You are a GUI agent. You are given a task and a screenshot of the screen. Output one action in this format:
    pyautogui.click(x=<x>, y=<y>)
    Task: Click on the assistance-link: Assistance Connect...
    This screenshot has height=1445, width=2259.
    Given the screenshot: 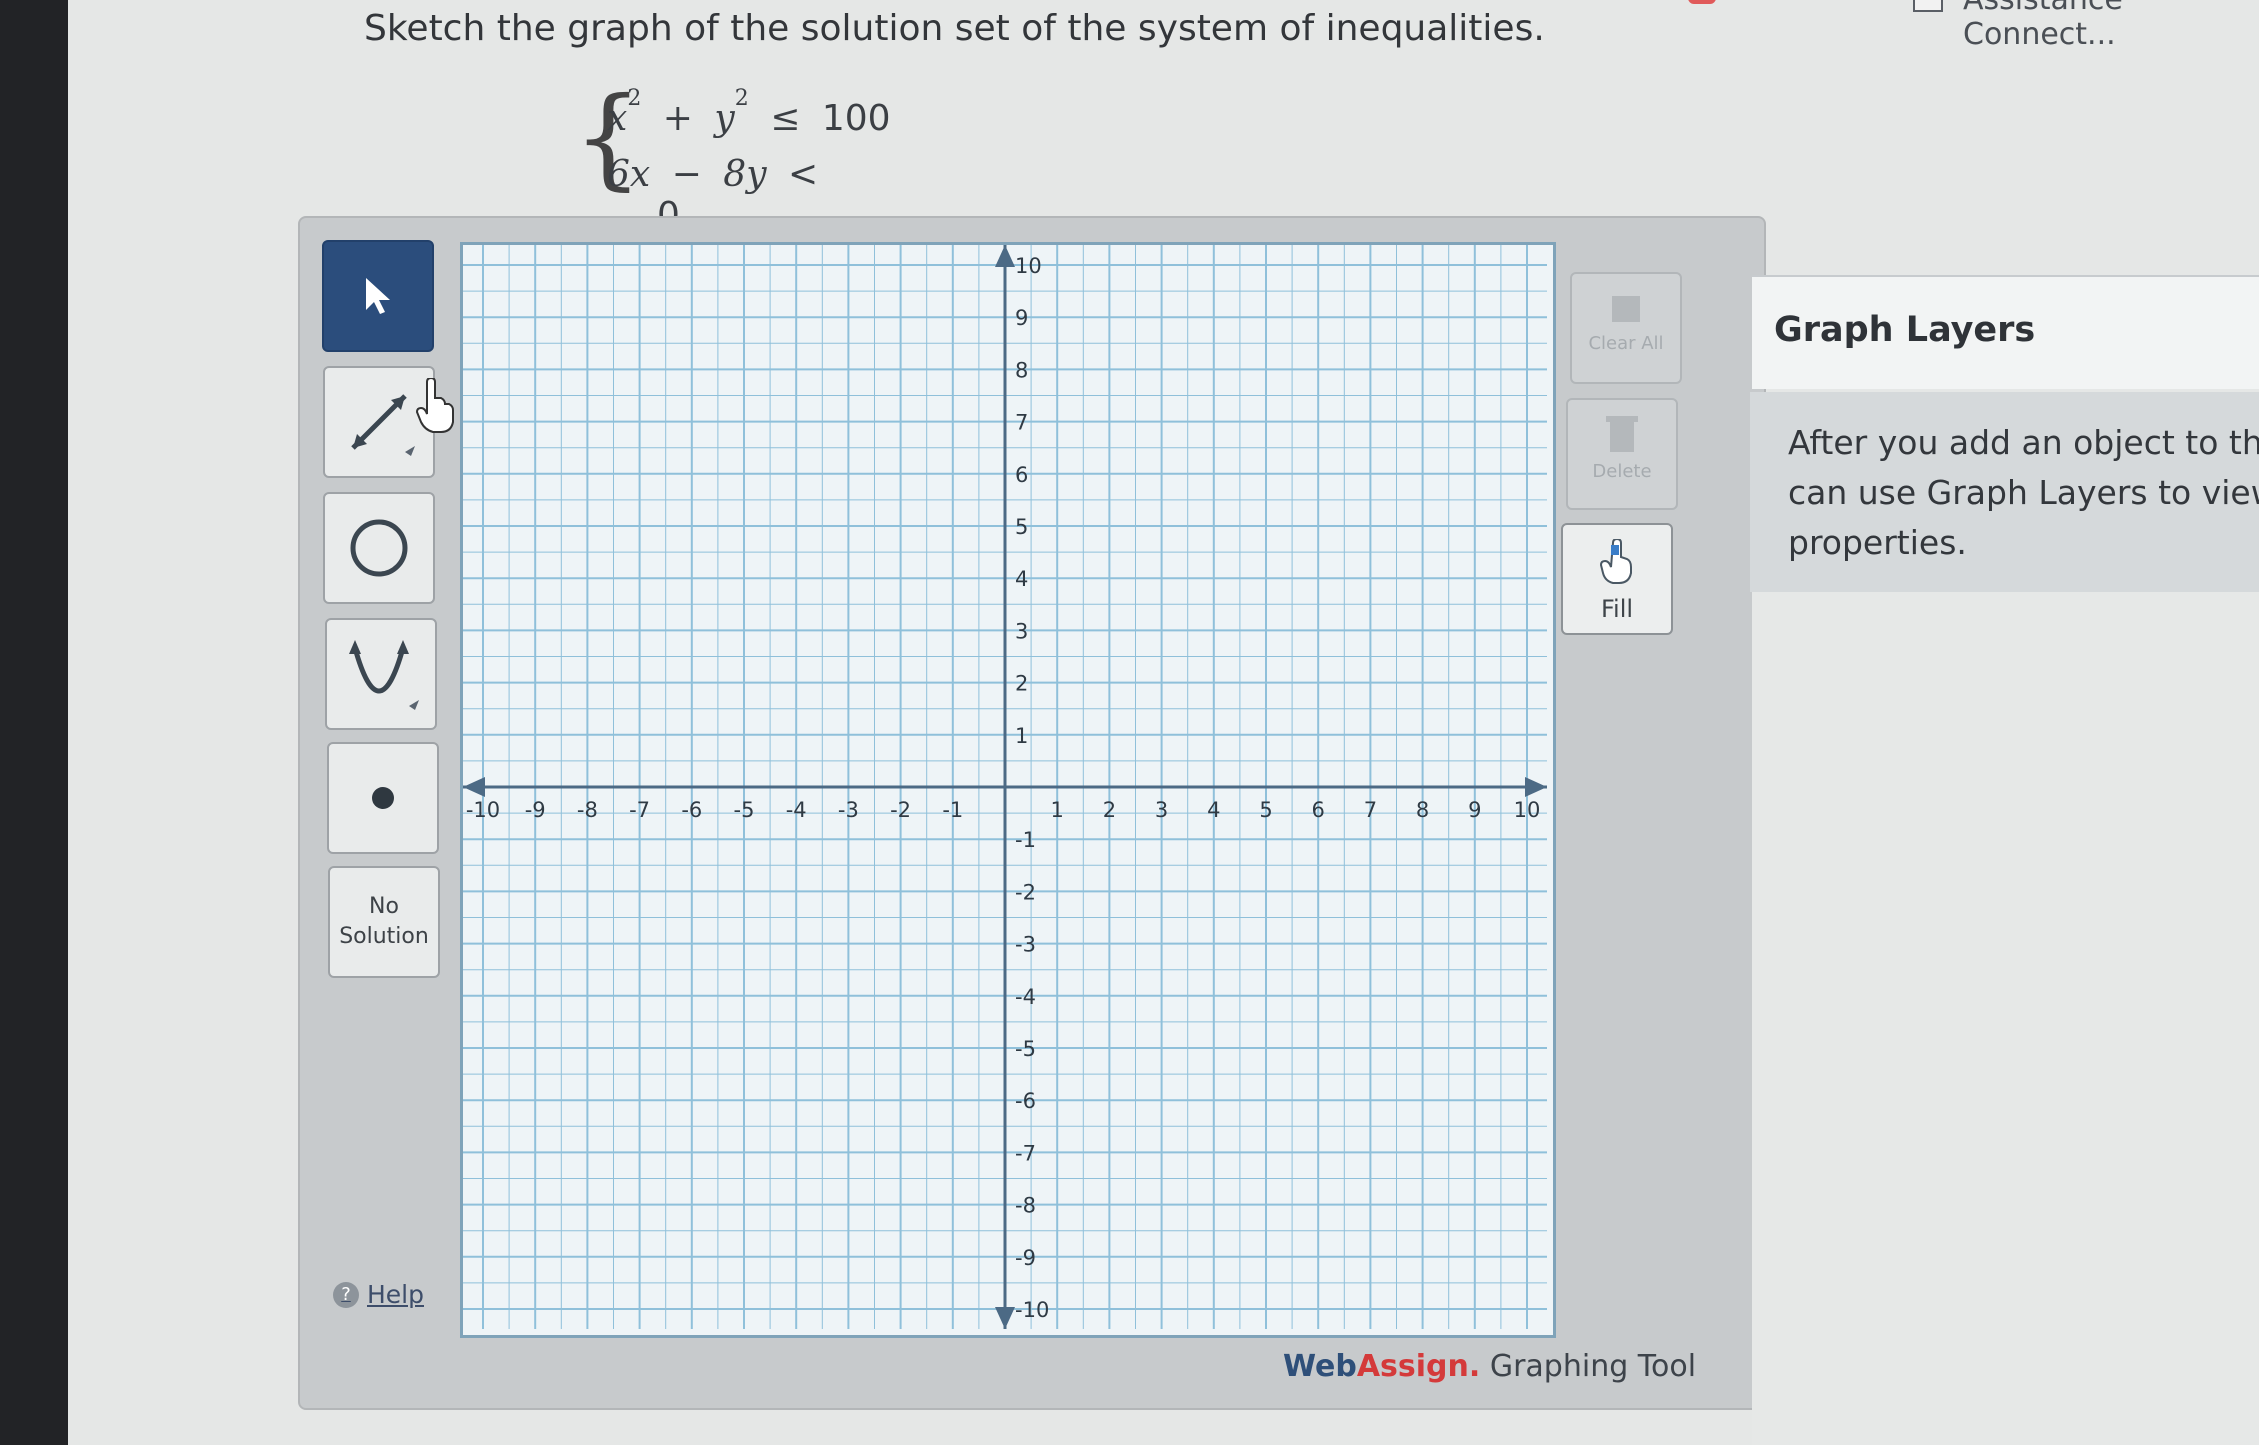 What is the action you would take?
    pyautogui.click(x=2111, y=26)
    